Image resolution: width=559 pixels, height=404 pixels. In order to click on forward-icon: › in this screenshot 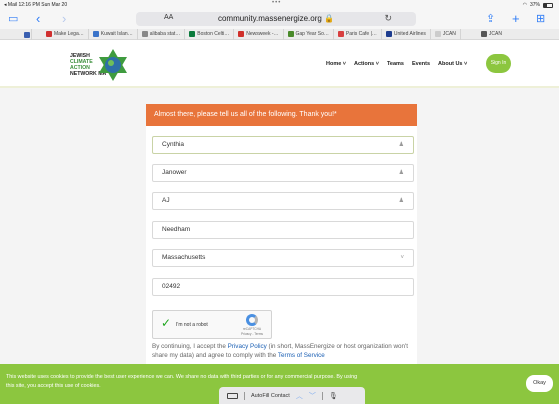, I will do `click(64, 18)`.